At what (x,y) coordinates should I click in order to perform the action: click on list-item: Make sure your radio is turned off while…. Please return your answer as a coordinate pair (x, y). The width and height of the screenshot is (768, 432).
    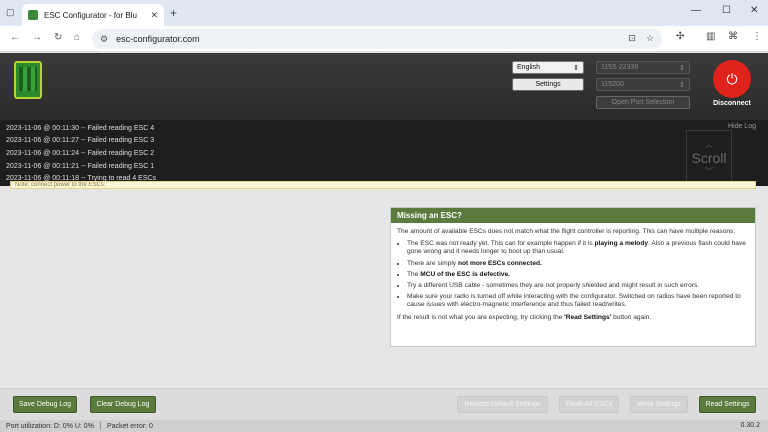
    Looking at the image, I should click on (578, 301).